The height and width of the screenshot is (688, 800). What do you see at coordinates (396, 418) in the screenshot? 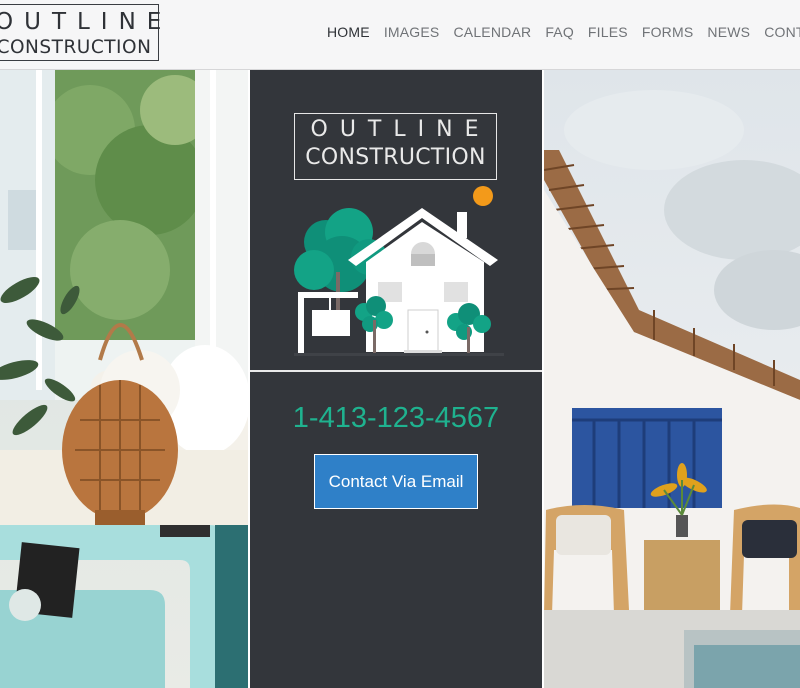
I see `phone-number: 1-413-123-4567` at bounding box center [396, 418].